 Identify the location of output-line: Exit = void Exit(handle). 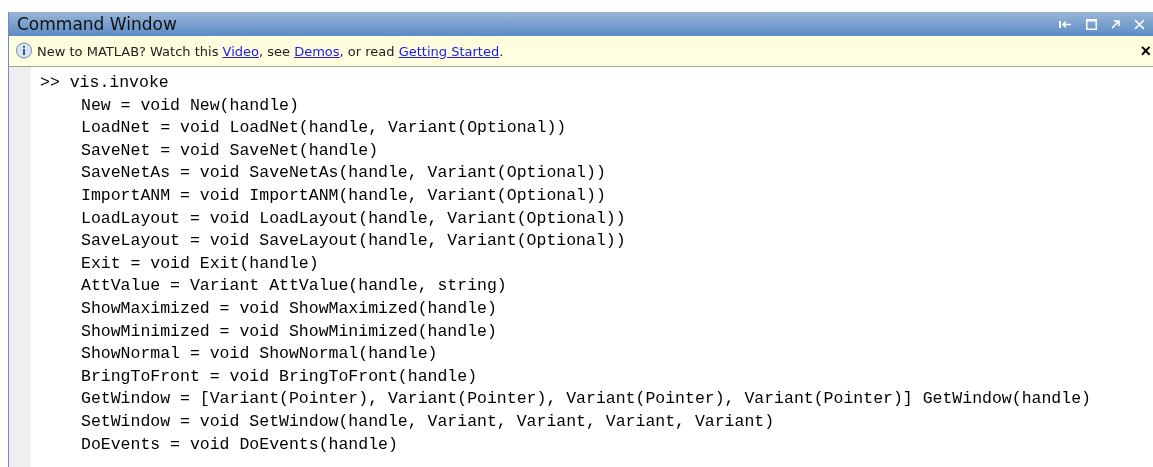
(200, 263).